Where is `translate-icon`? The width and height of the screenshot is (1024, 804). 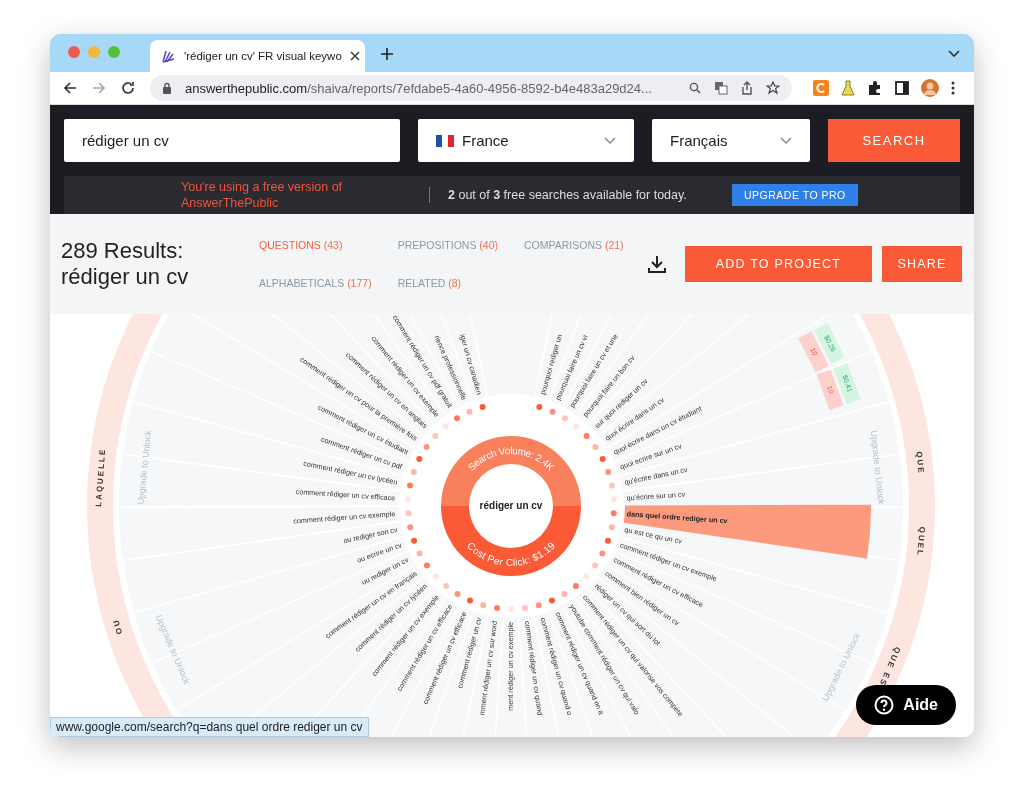
translate-icon is located at coordinates (721, 88).